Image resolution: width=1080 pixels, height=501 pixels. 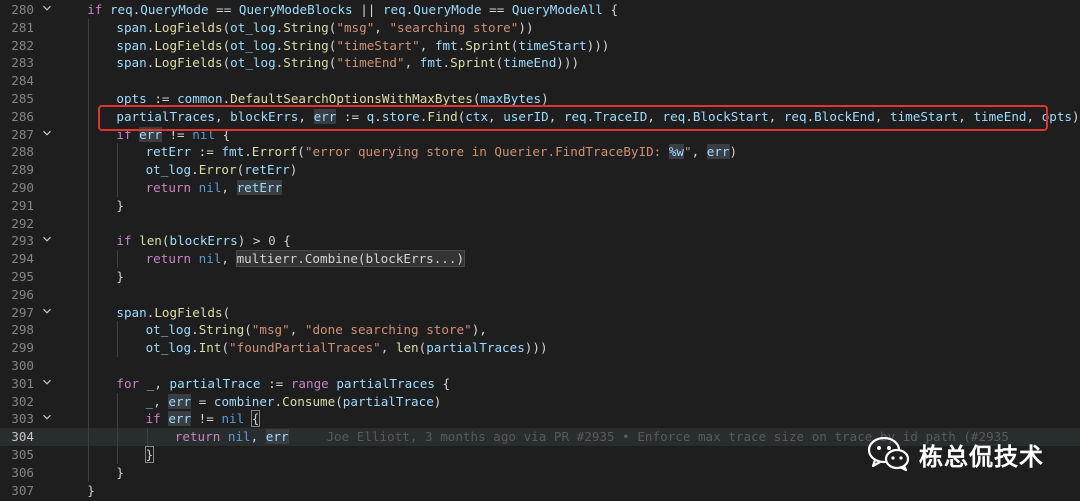 What do you see at coordinates (202, 401) in the screenshot?
I see `code-token: =` at bounding box center [202, 401].